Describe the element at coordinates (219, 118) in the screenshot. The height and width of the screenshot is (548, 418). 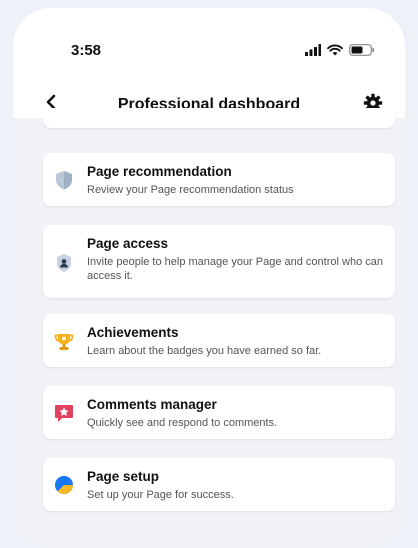
I see `list-item-partial` at that location.